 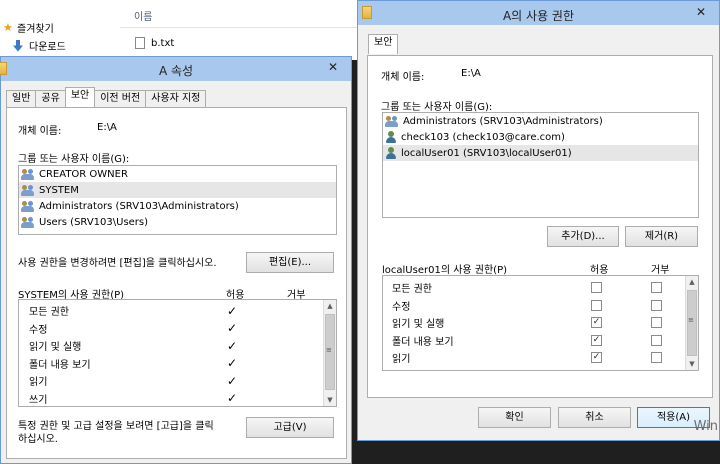 I want to click on permission-row: 모든 권한, so click(x=533, y=287).